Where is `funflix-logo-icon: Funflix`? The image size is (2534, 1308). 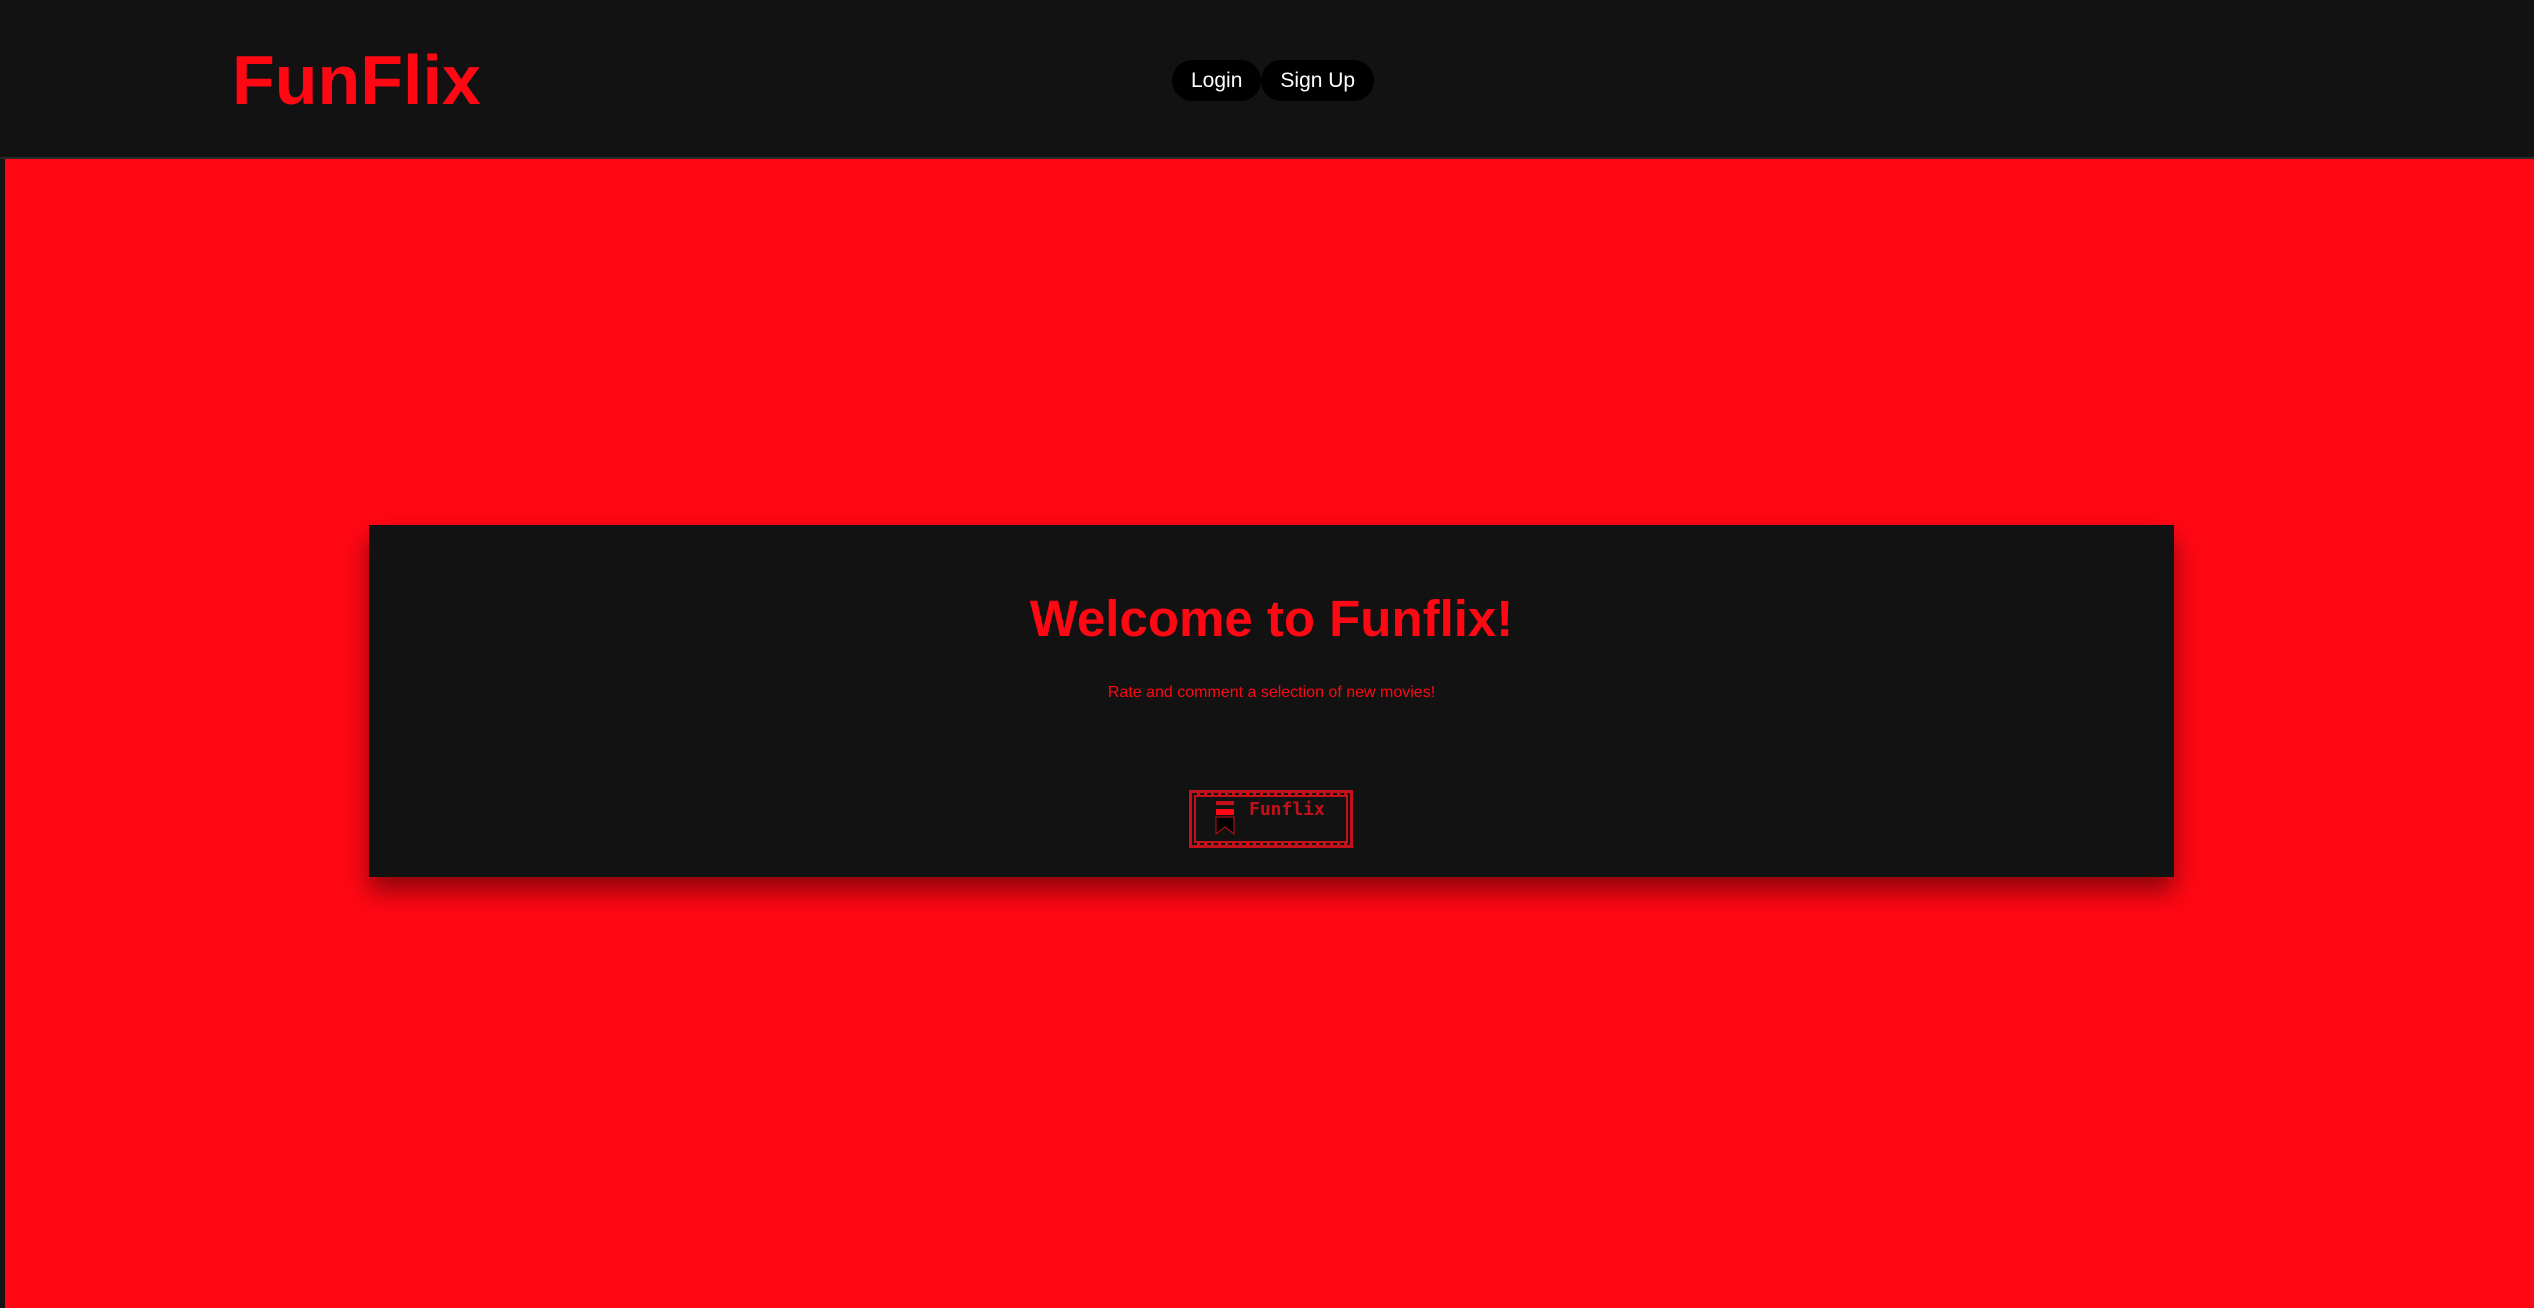
funflix-logo-icon: Funflix is located at coordinates (1271, 819).